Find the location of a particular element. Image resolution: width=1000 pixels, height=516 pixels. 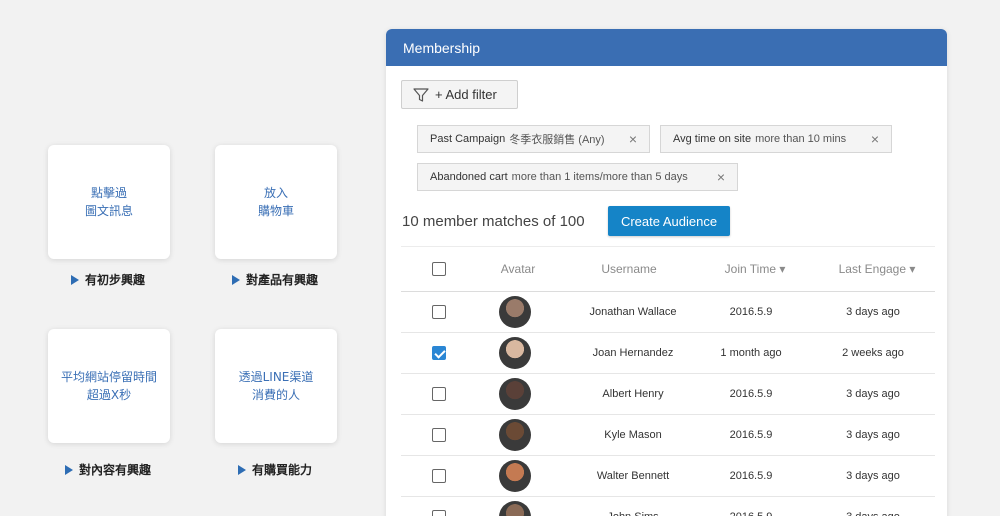

segment-card-line-purchase: 透過LINE渠道 消費的人 is located at coordinates (276, 386).